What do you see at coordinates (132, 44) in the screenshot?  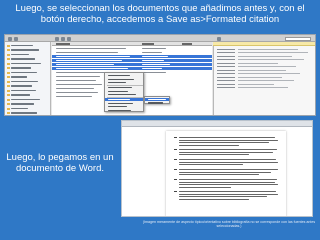 I see `items-header` at bounding box center [132, 44].